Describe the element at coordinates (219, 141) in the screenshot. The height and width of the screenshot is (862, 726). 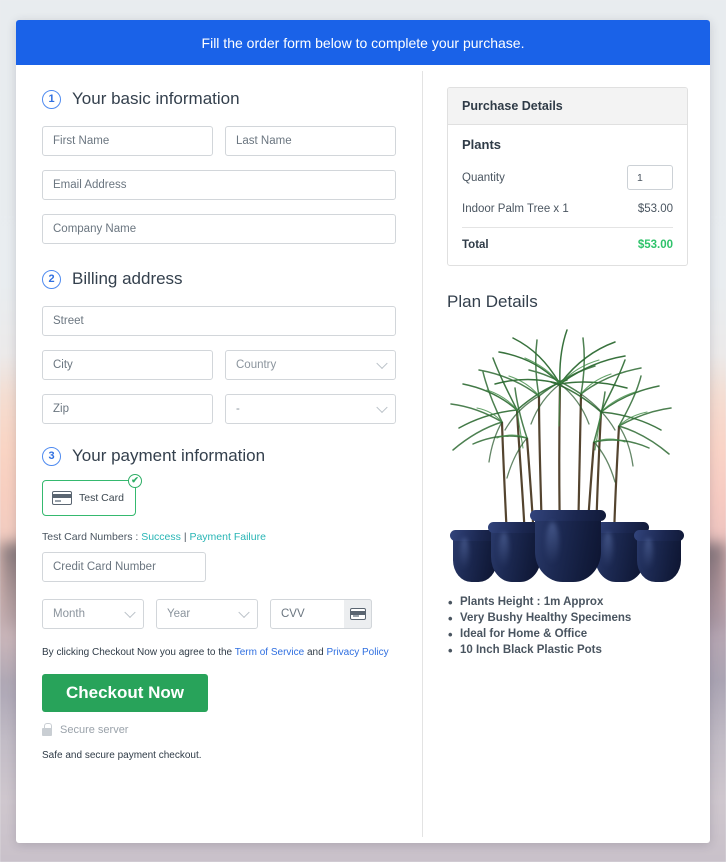
I see `name-row: First Name Last Name` at that location.